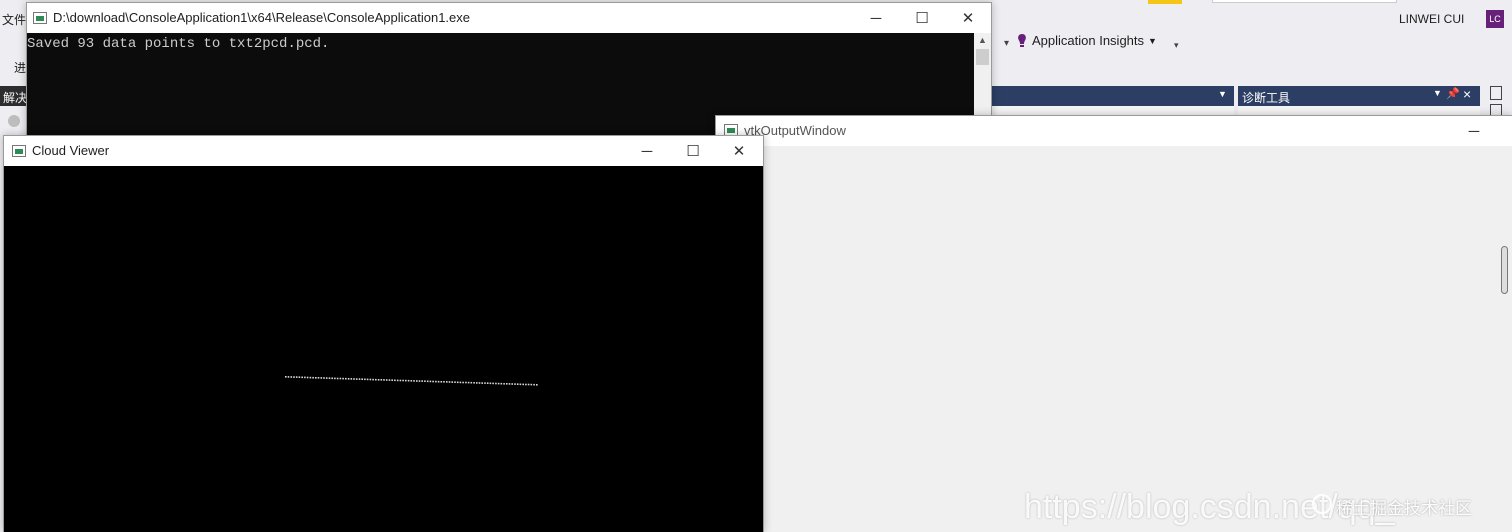  Describe the element at coordinates (14, 121) in the screenshot. I see `back-icon` at that location.